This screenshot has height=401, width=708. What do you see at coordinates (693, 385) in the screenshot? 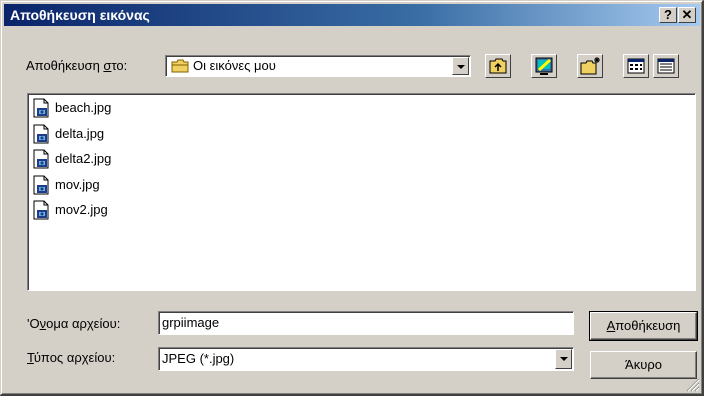
I see `resize-grip-icon` at bounding box center [693, 385].